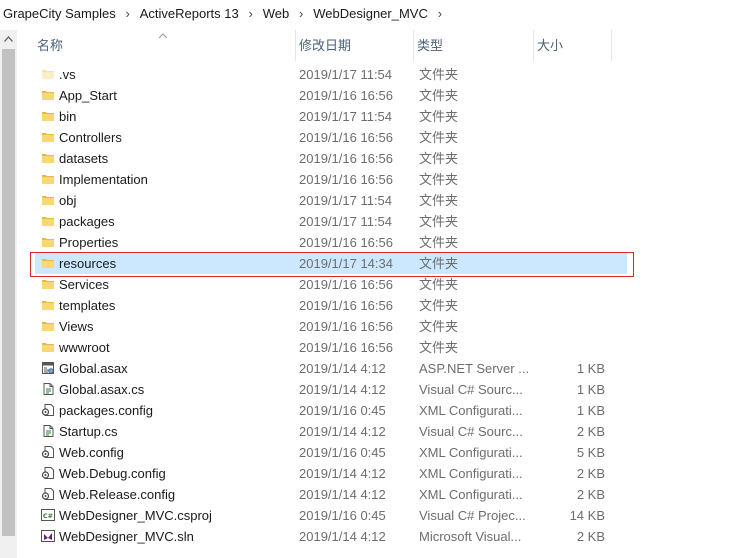 The width and height of the screenshot is (730, 558). I want to click on asax-file-icon, so click(48, 368).